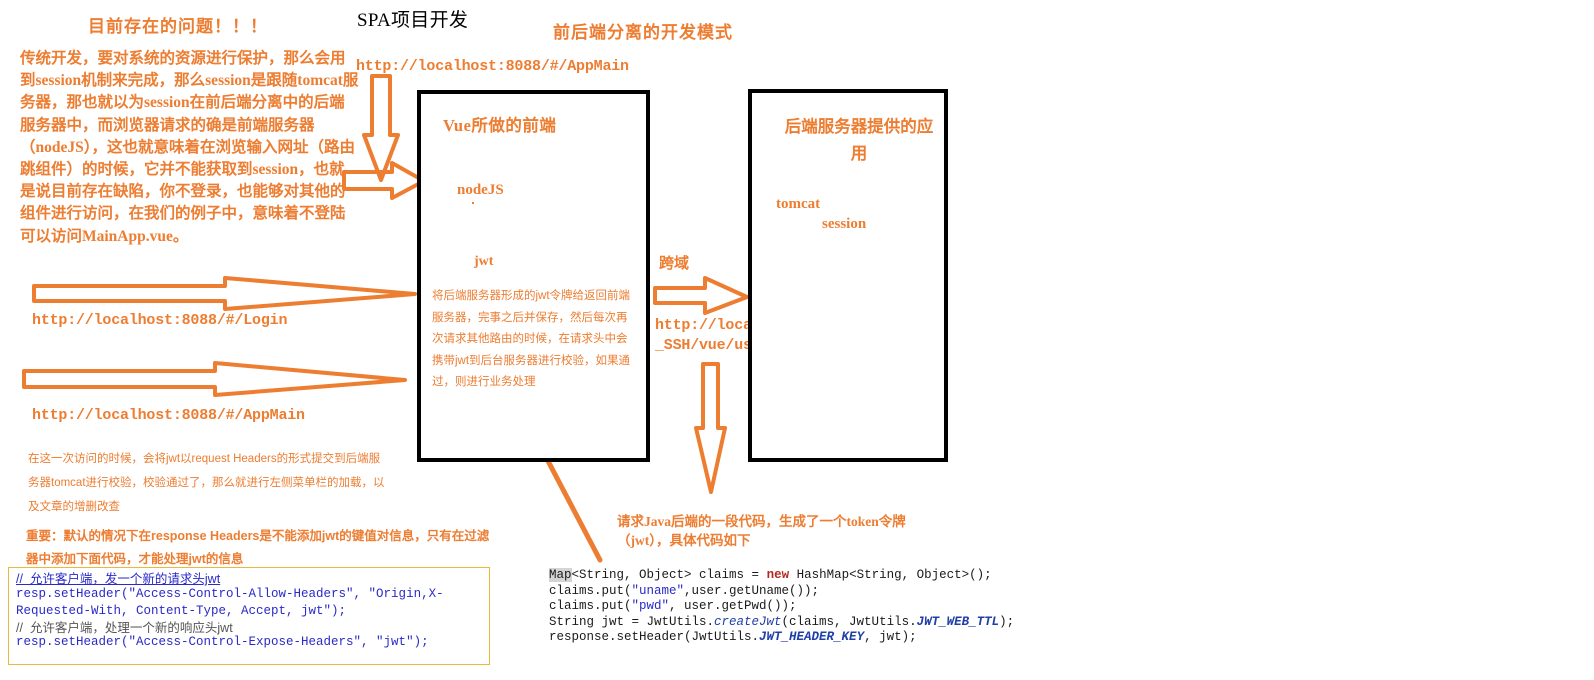  I want to click on java-line5-a: response.setHeader(JwtUtils., so click(654, 637).